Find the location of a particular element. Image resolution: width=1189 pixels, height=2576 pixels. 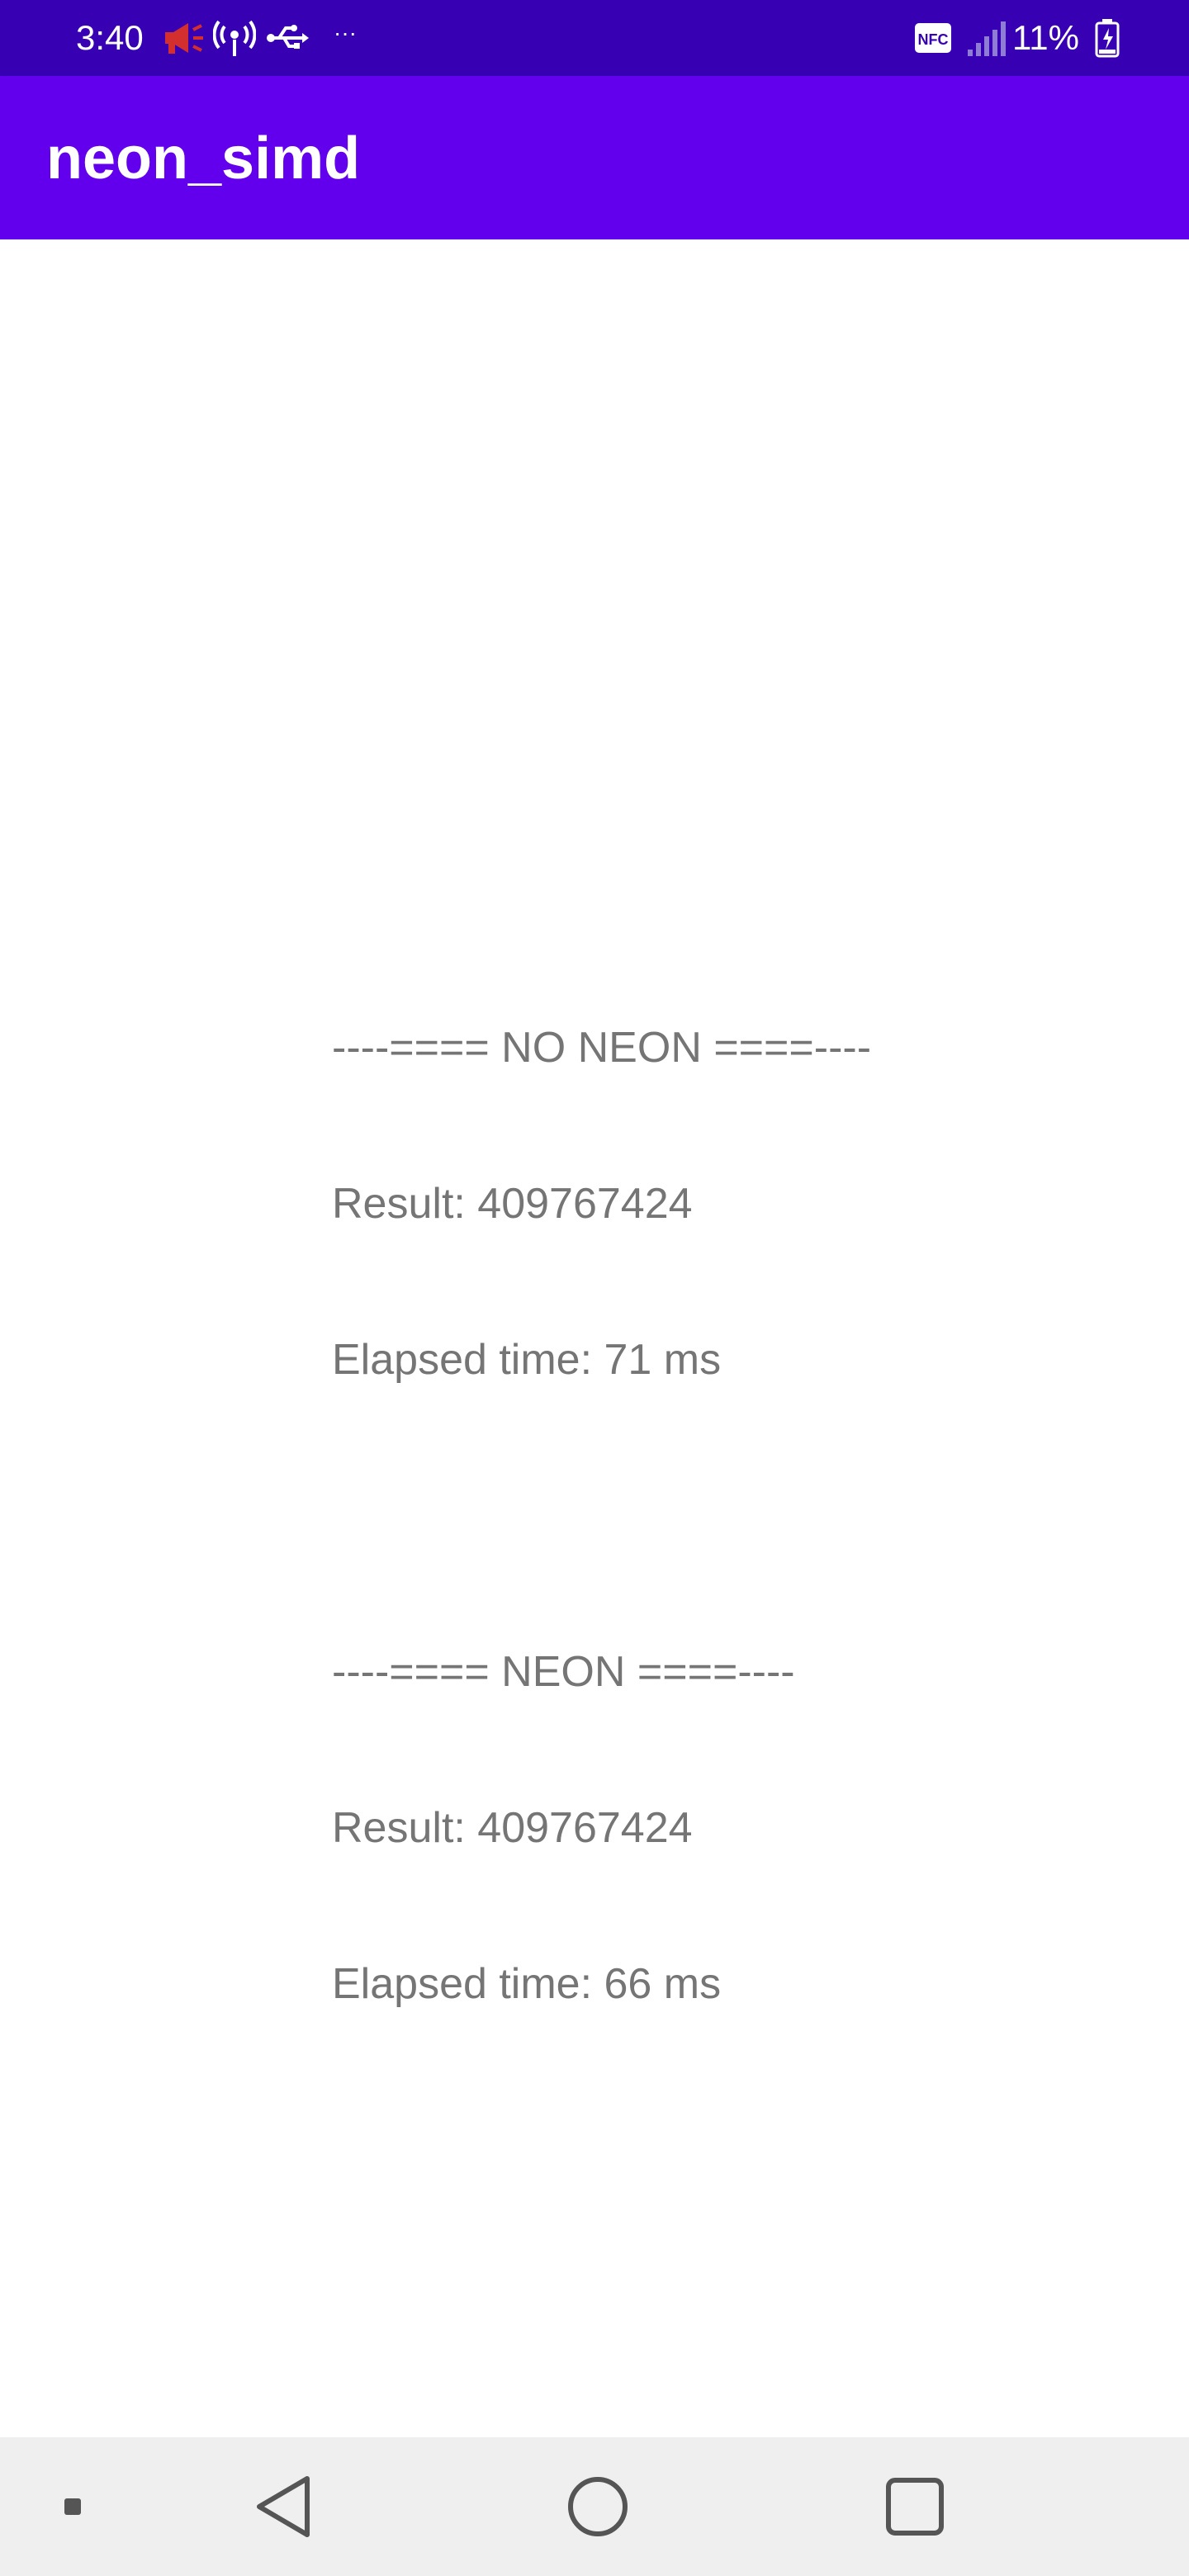

home-icon is located at coordinates (598, 2506).